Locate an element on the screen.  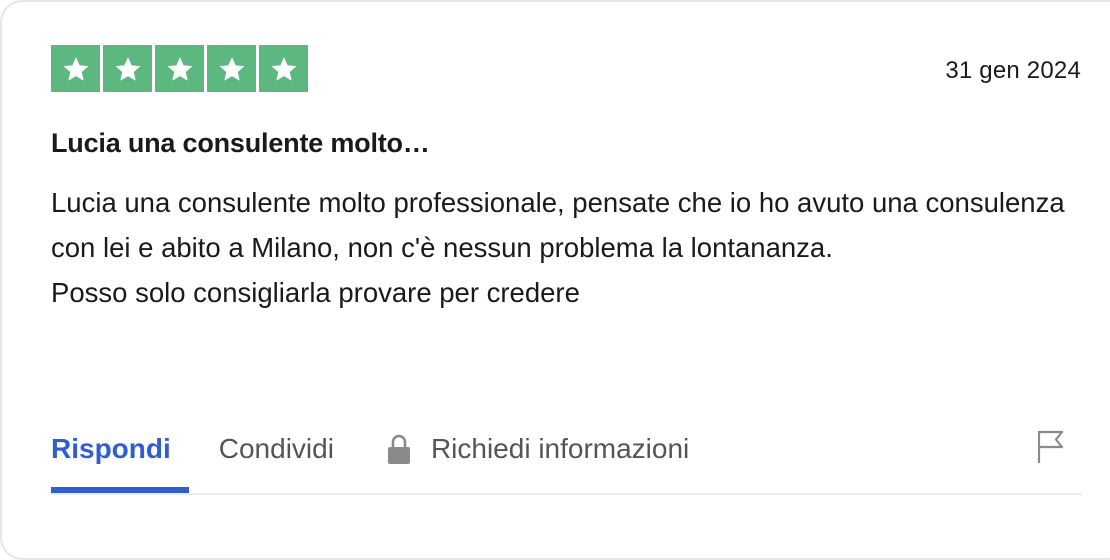
review-actions: Rispondi Condividi Richiedi informazioni is located at coordinates (370, 449).